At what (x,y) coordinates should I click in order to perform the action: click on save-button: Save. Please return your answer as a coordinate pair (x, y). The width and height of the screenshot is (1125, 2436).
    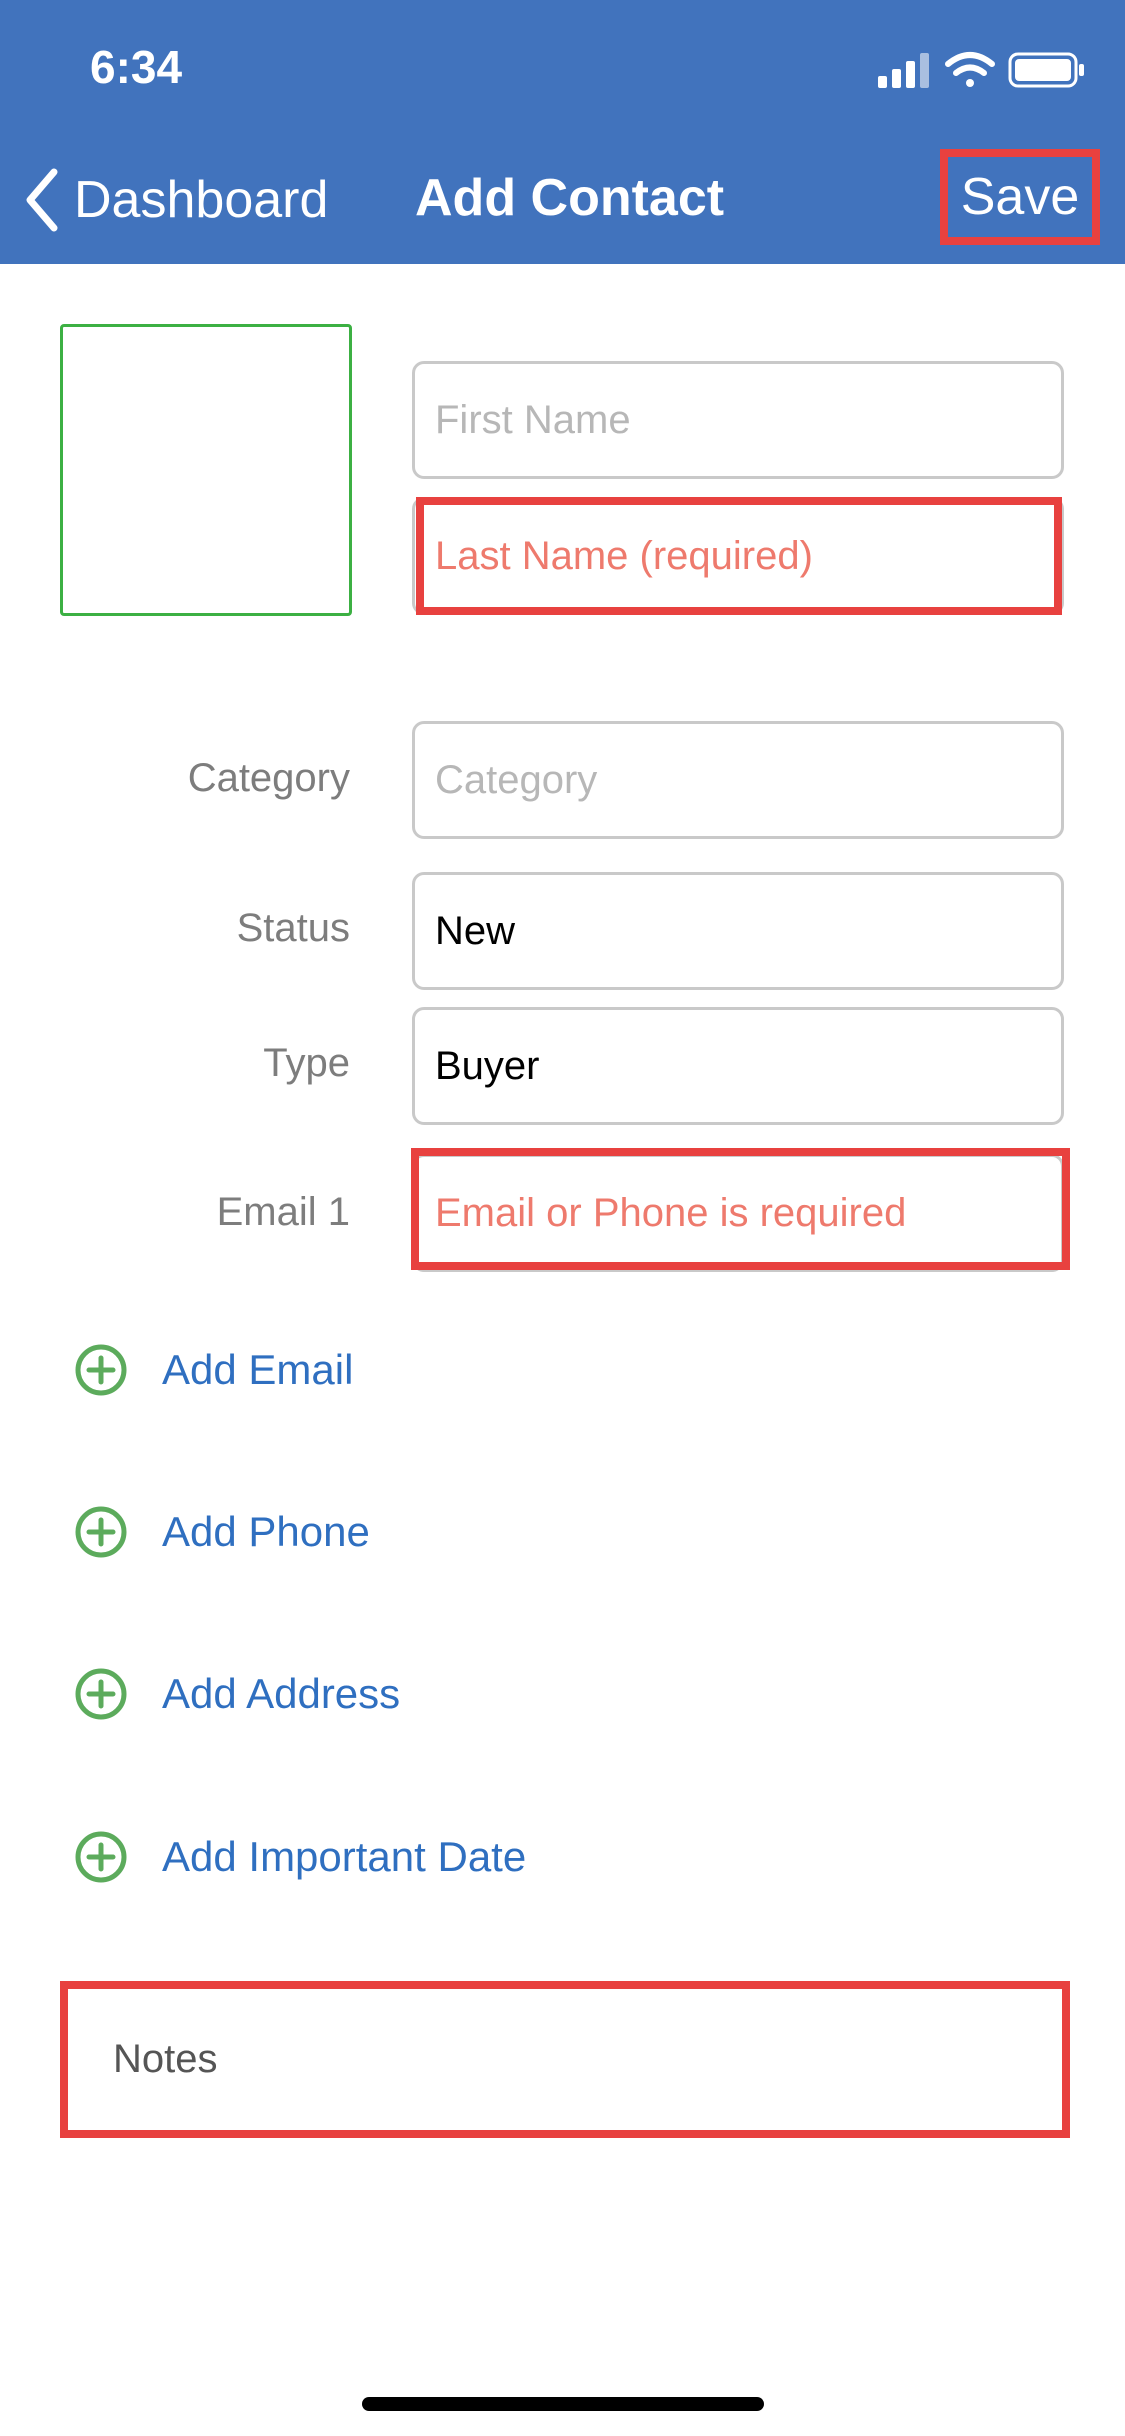
    Looking at the image, I should click on (1020, 197).